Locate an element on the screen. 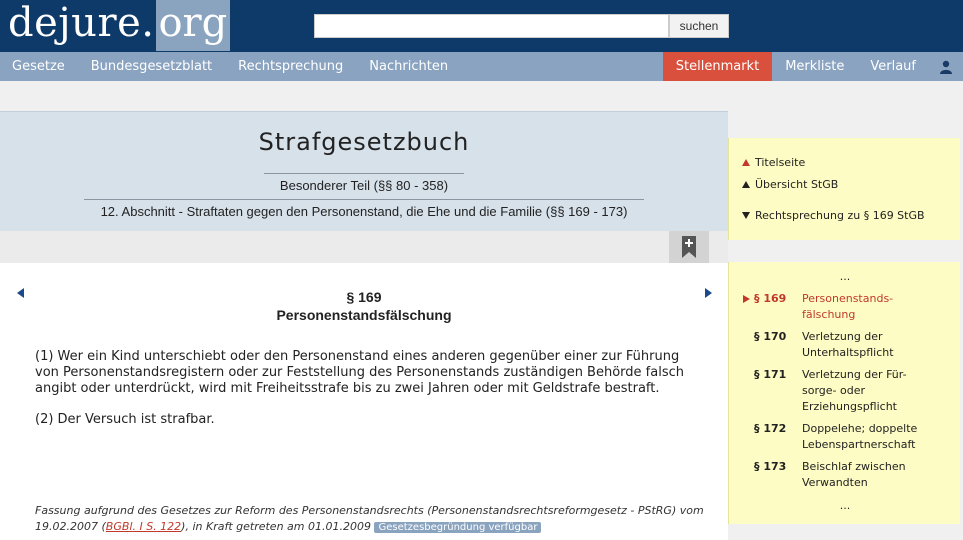  toc-item-title: Verletzung der Unterhaltspflicht is located at coordinates (848, 344).